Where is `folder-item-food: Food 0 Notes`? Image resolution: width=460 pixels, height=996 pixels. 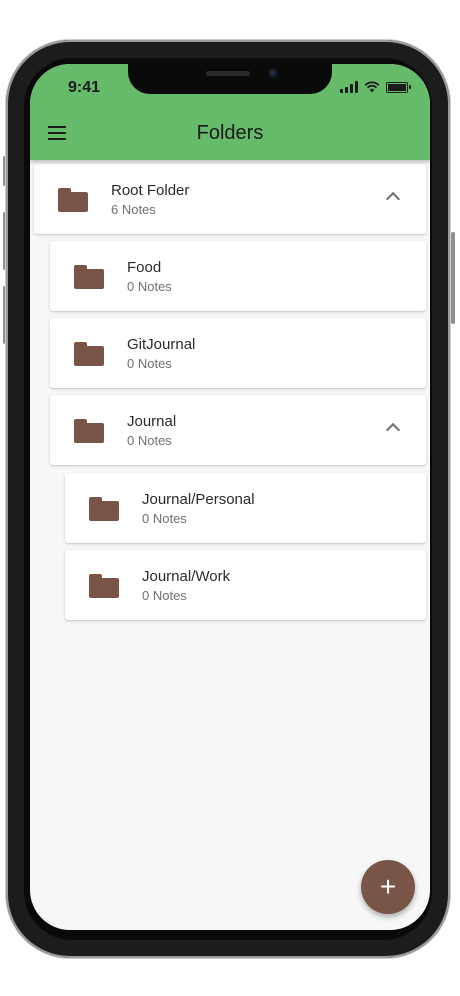
folder-item-food: Food 0 Notes is located at coordinates (238, 276).